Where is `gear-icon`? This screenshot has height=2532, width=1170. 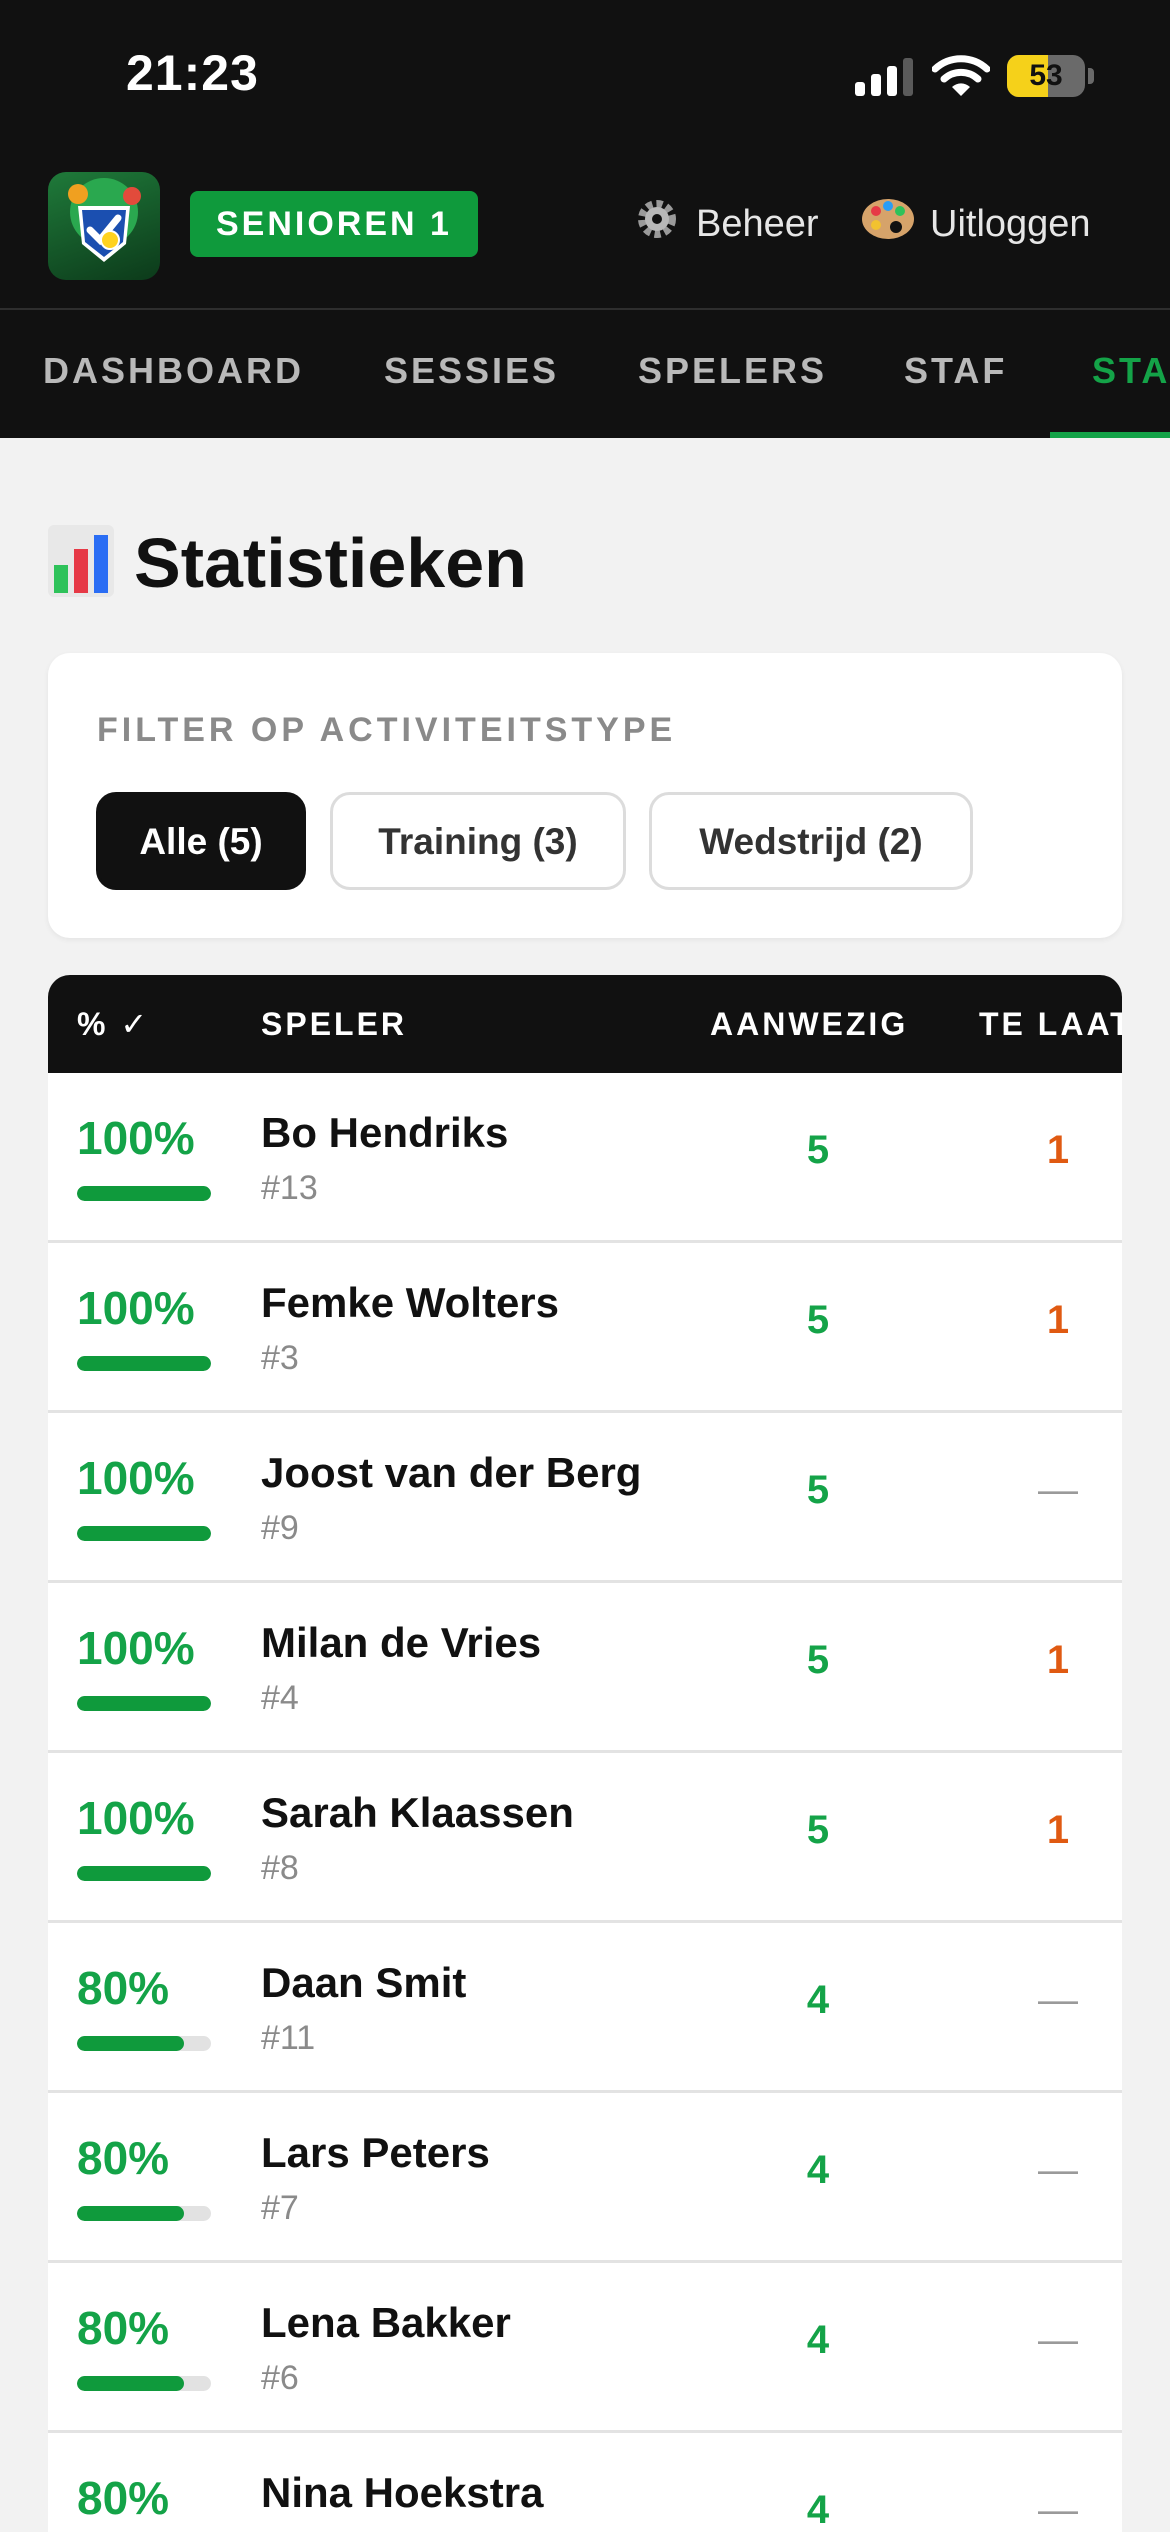
gear-icon is located at coordinates (657, 224).